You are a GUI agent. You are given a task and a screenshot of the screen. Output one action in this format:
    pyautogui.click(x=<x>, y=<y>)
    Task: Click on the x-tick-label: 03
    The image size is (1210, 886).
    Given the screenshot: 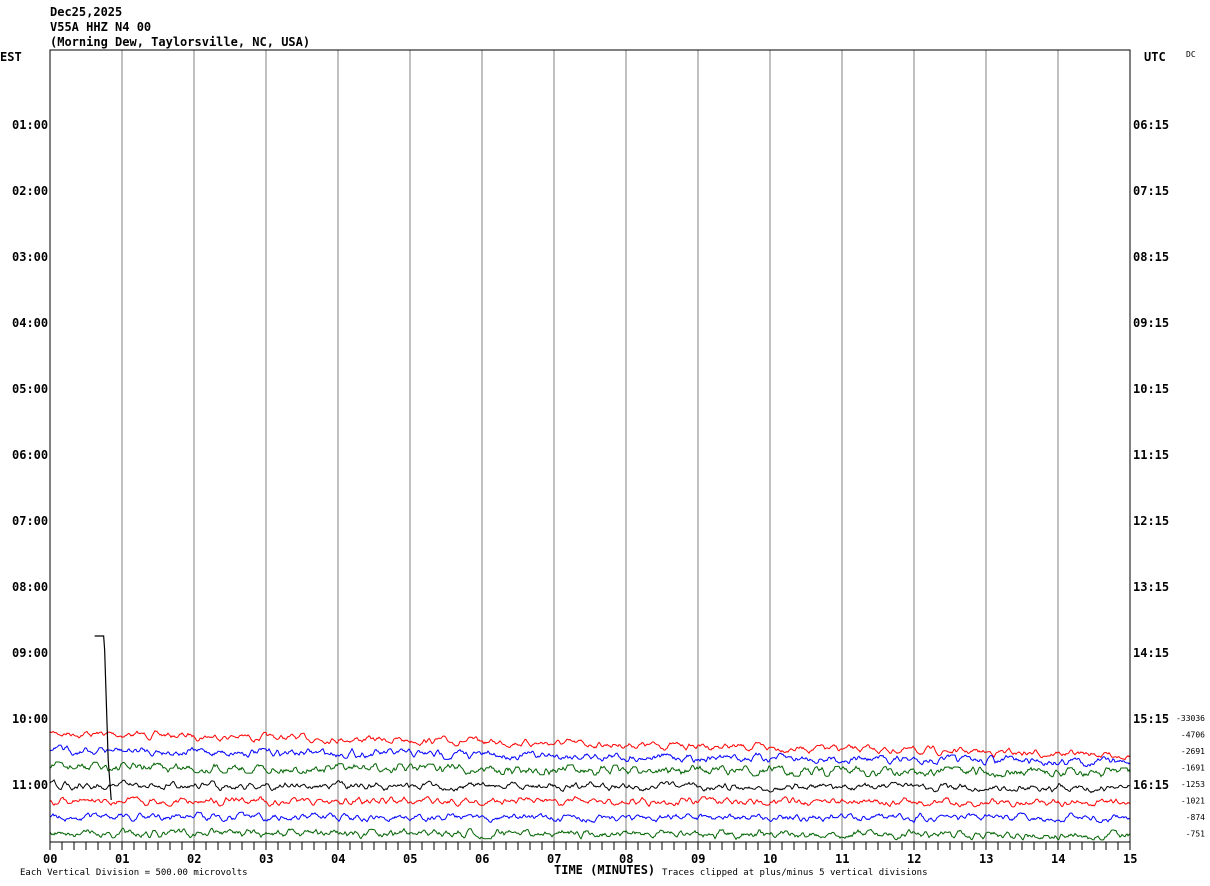 What is the action you would take?
    pyautogui.click(x=266, y=859)
    